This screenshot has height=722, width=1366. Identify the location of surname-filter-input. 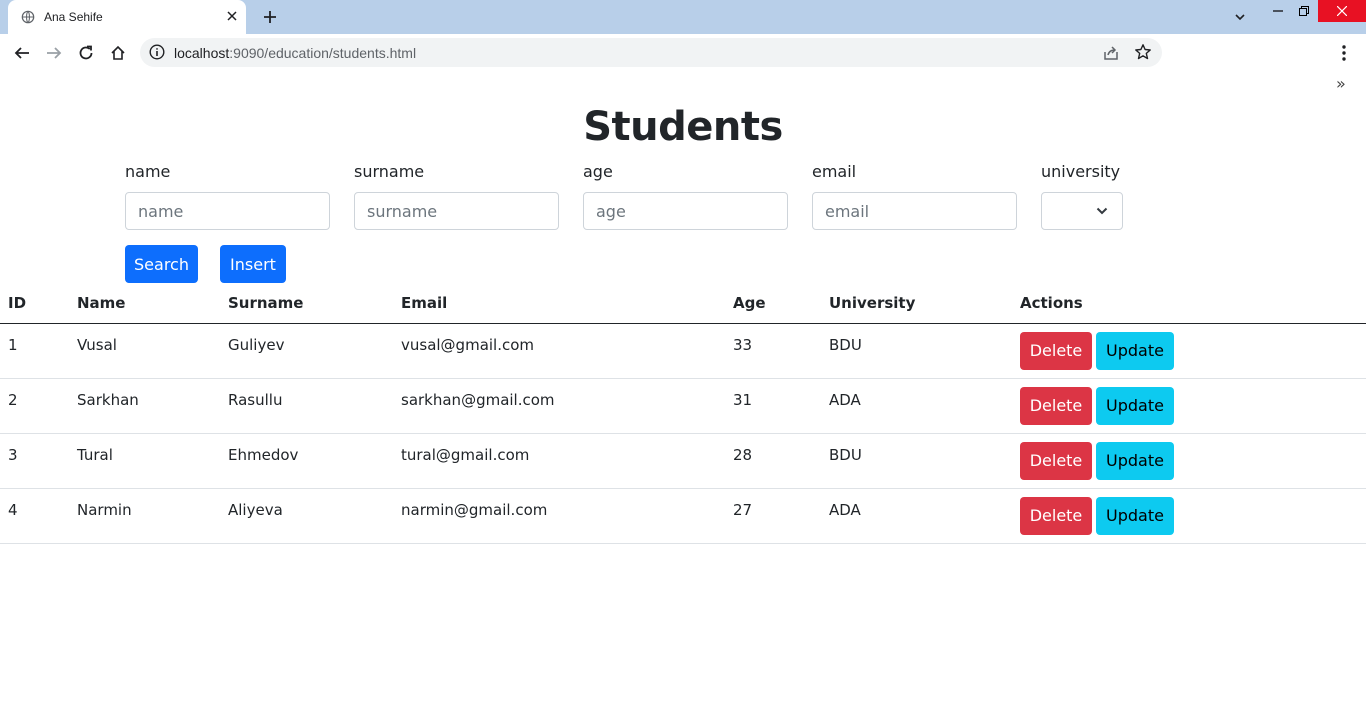
(456, 211).